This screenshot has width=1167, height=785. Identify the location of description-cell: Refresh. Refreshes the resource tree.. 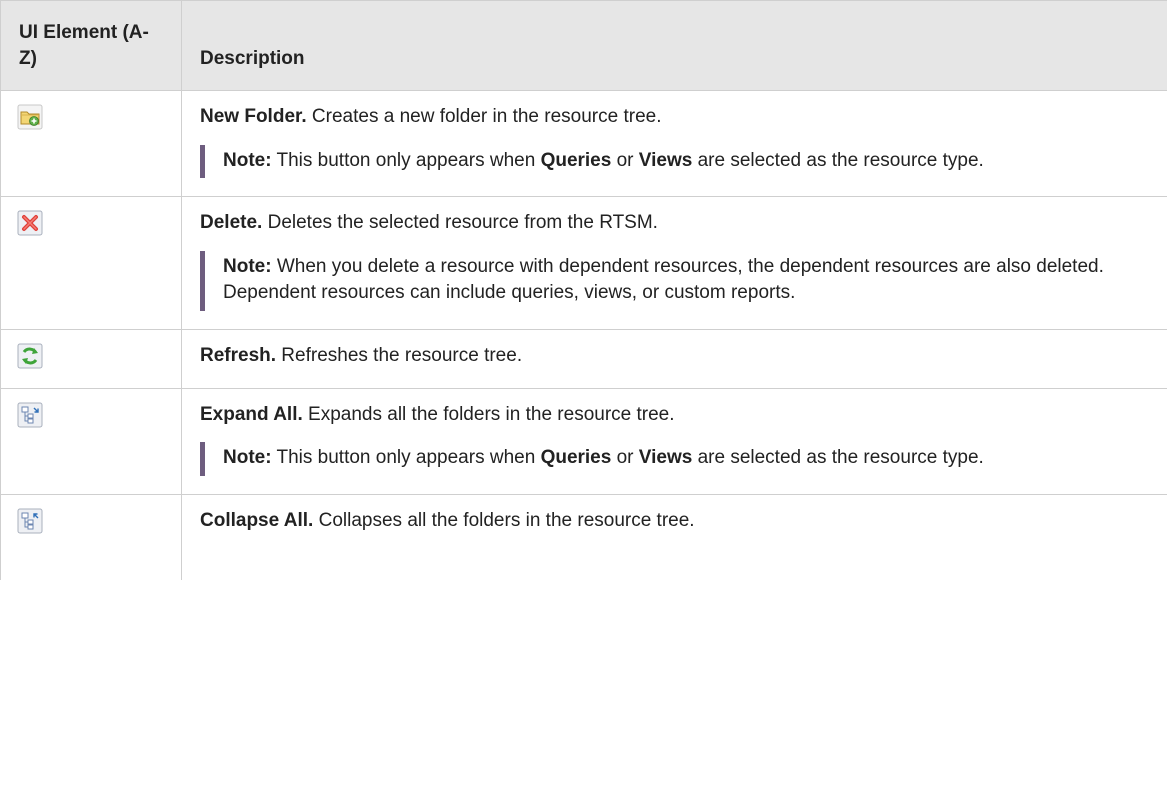
(674, 358).